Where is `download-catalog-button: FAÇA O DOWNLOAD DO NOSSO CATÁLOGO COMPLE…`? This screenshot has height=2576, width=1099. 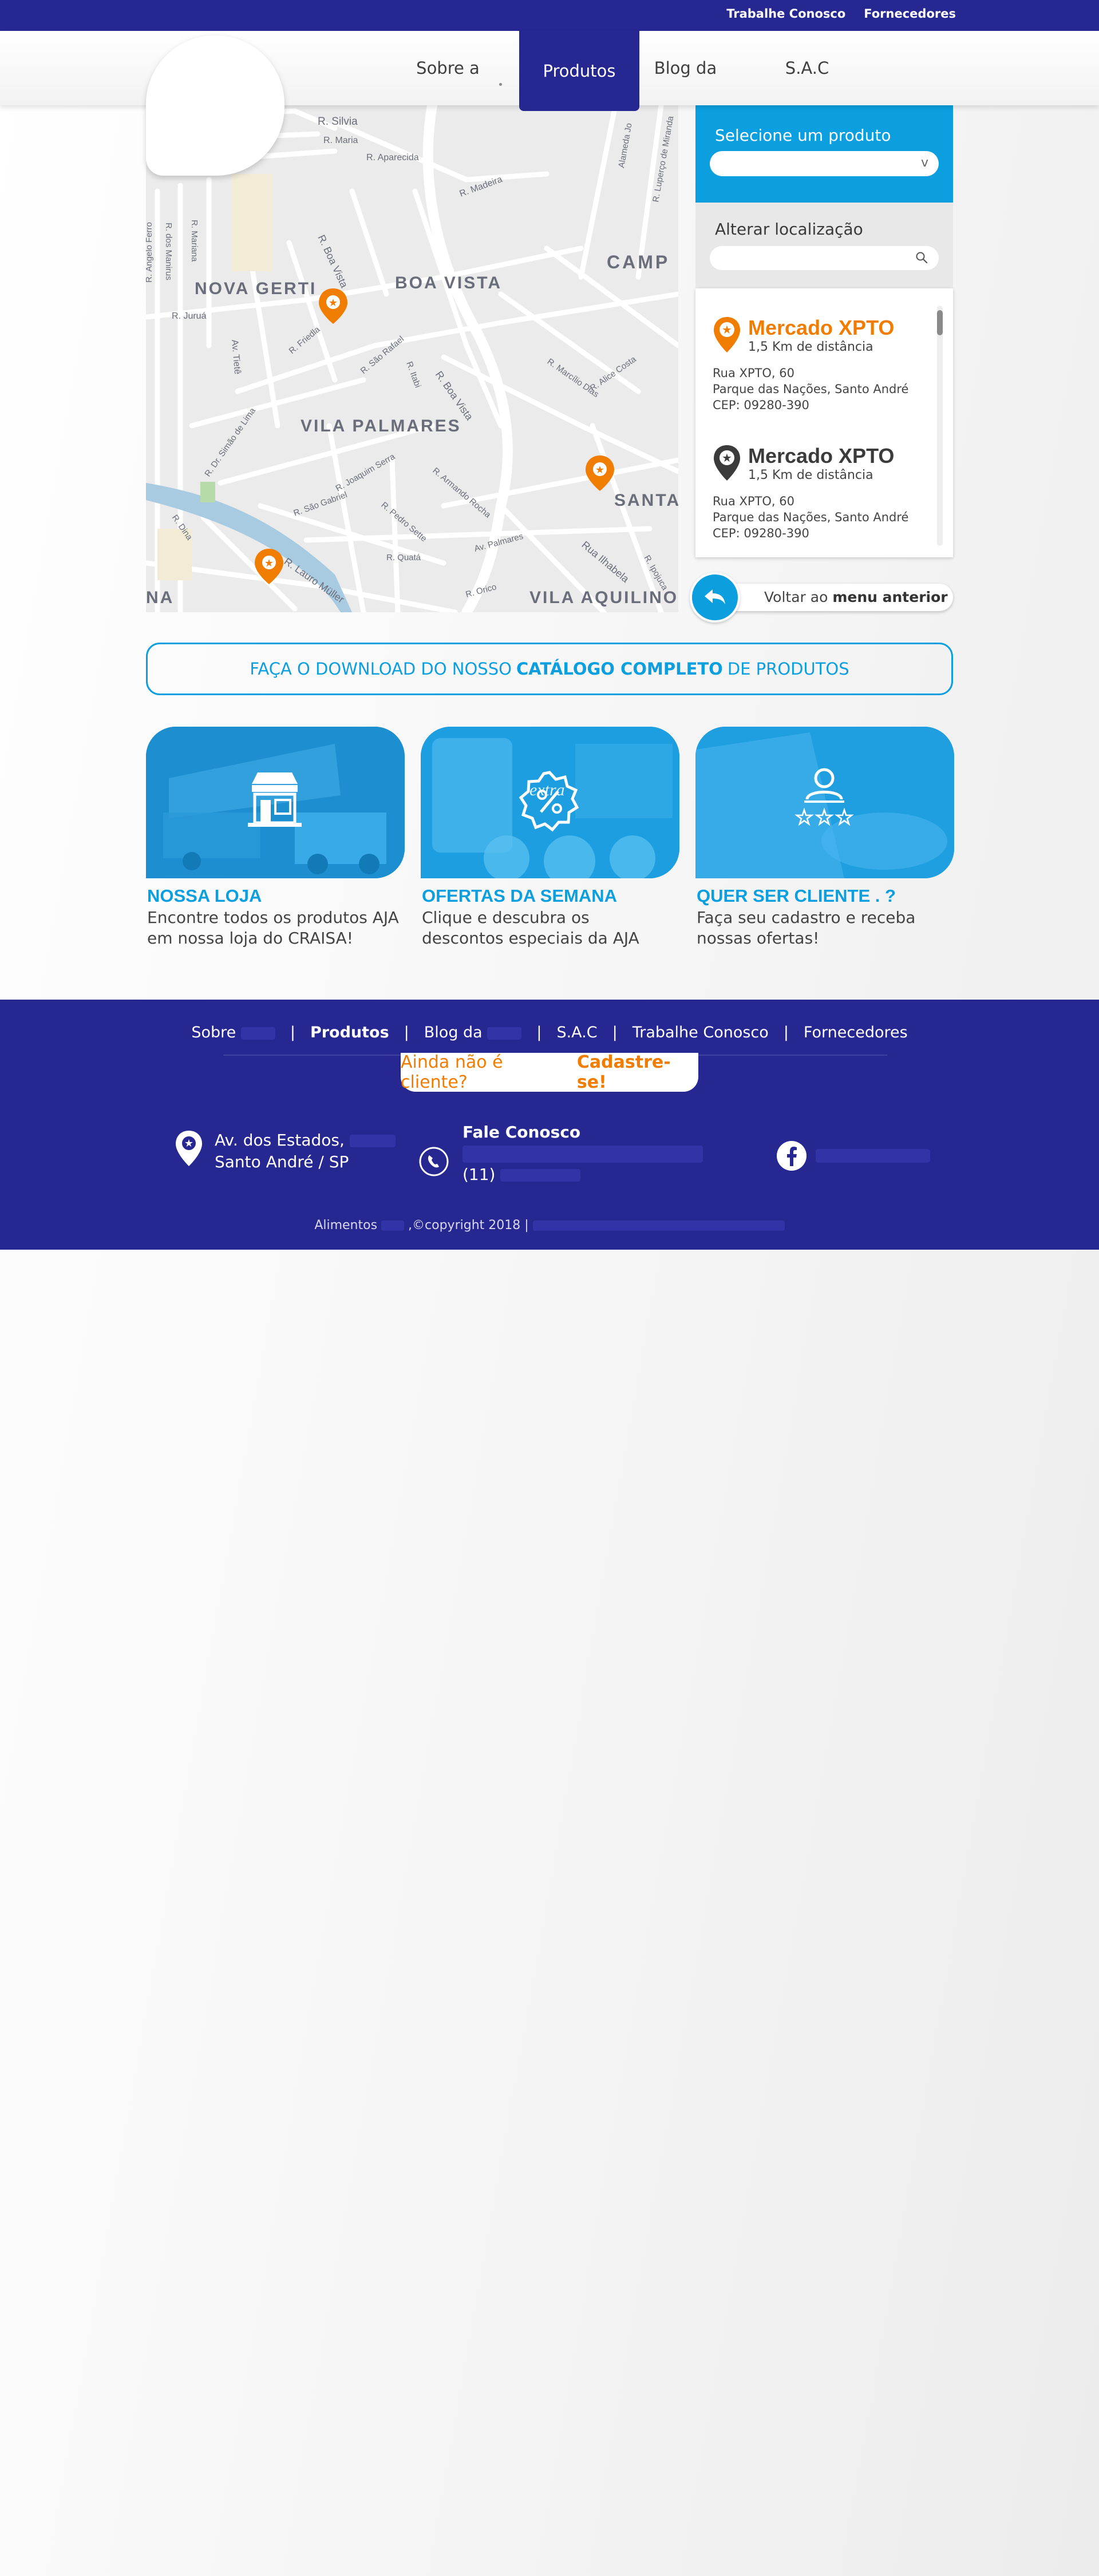 download-catalog-button: FAÇA O DOWNLOAD DO NOSSO CATÁLOGO COMPLE… is located at coordinates (549, 669).